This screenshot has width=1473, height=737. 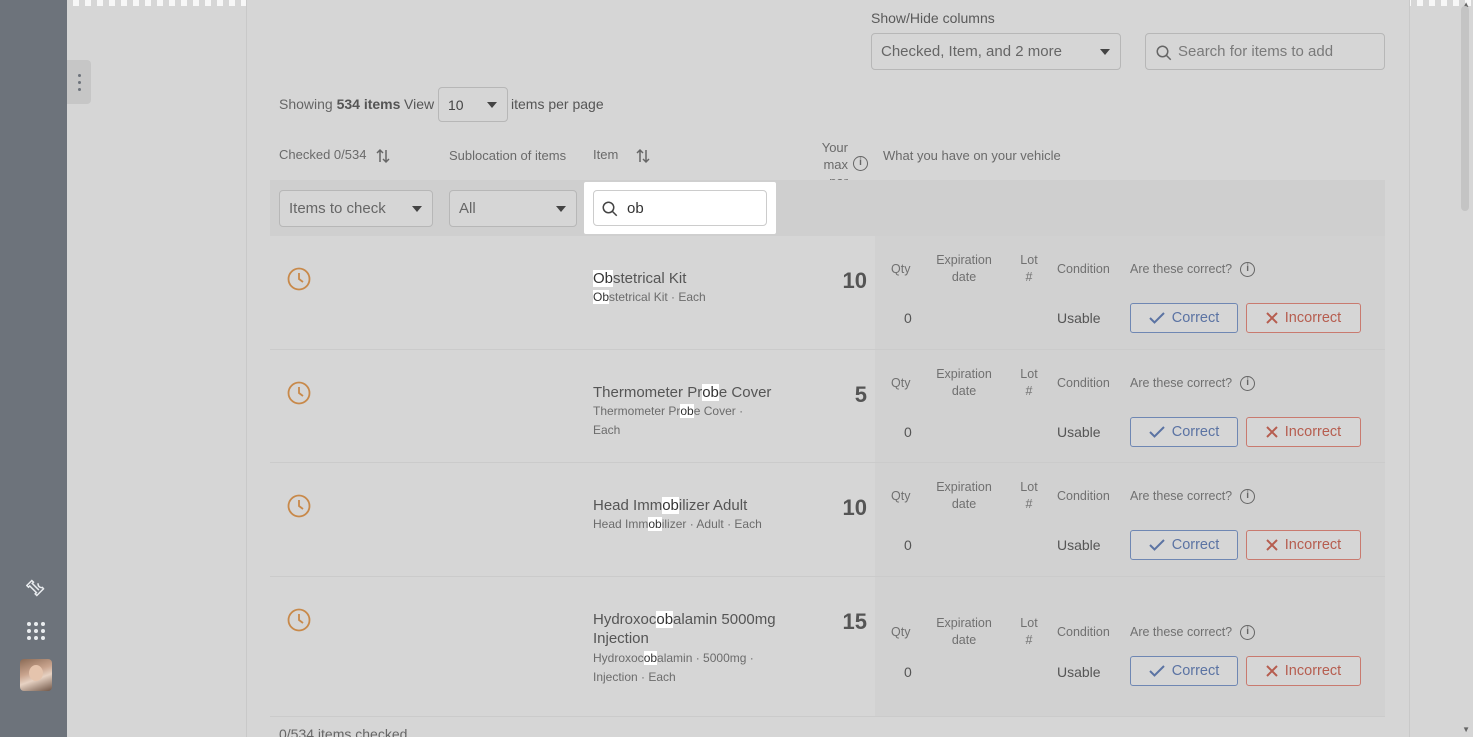 What do you see at coordinates (606, 154) in the screenshot?
I see `header-item-label: Item` at bounding box center [606, 154].